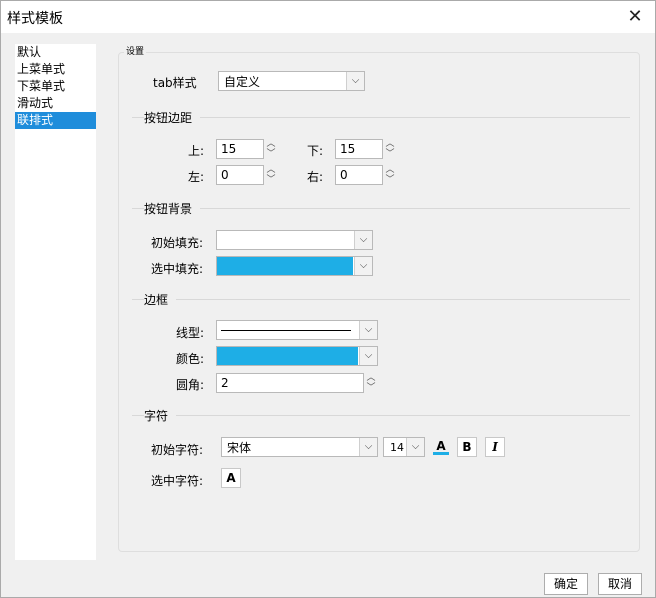  I want to click on style-list: 默认 上菜单式 下菜单式 滑动式 联排式, so click(55, 302).